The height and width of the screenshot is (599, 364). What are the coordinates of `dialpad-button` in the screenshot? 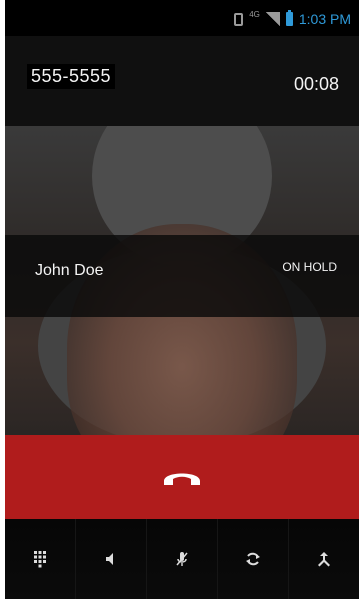 It's located at (40, 559).